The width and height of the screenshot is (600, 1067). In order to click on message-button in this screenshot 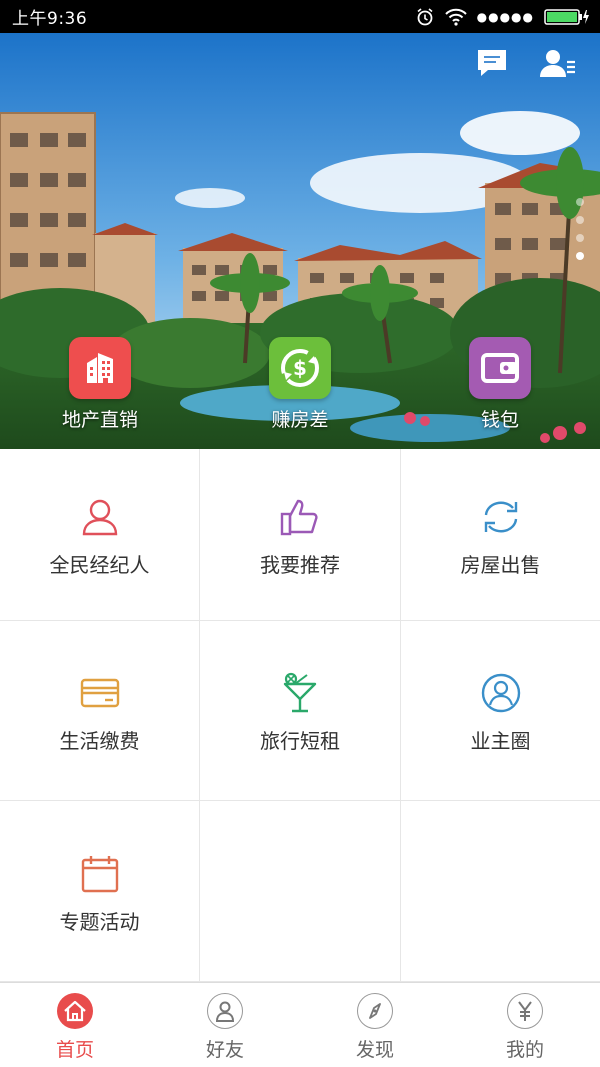, I will do `click(492, 65)`.